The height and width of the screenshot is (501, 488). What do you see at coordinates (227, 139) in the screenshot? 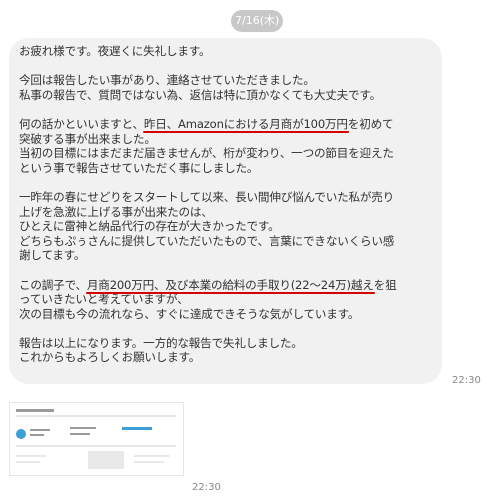
I see `message-line: 突破する事が出来ました。` at bounding box center [227, 139].